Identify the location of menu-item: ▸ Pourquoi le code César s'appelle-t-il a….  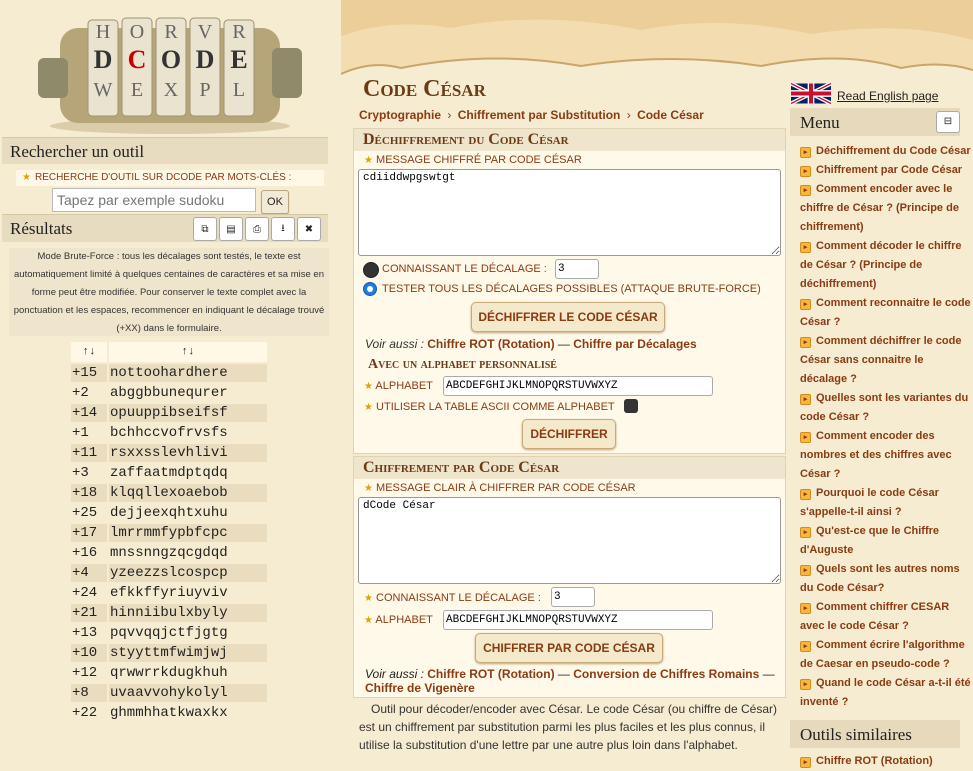
(886, 503).